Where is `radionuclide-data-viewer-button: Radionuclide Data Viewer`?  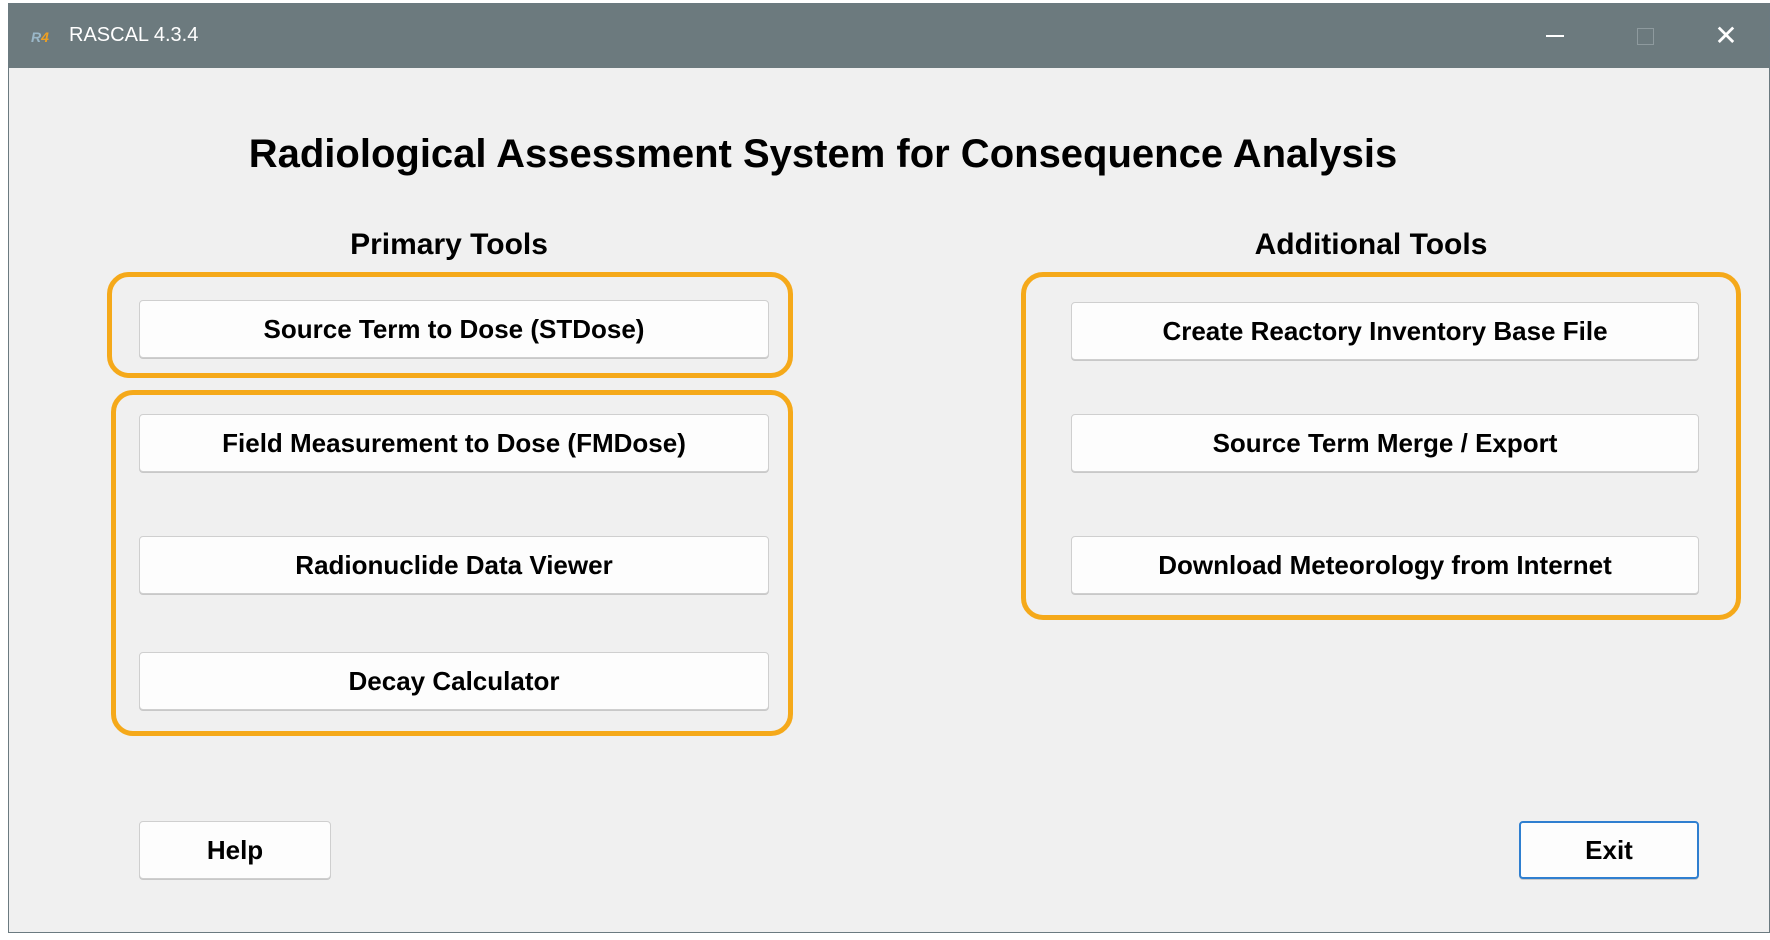 radionuclide-data-viewer-button: Radionuclide Data Viewer is located at coordinates (454, 565).